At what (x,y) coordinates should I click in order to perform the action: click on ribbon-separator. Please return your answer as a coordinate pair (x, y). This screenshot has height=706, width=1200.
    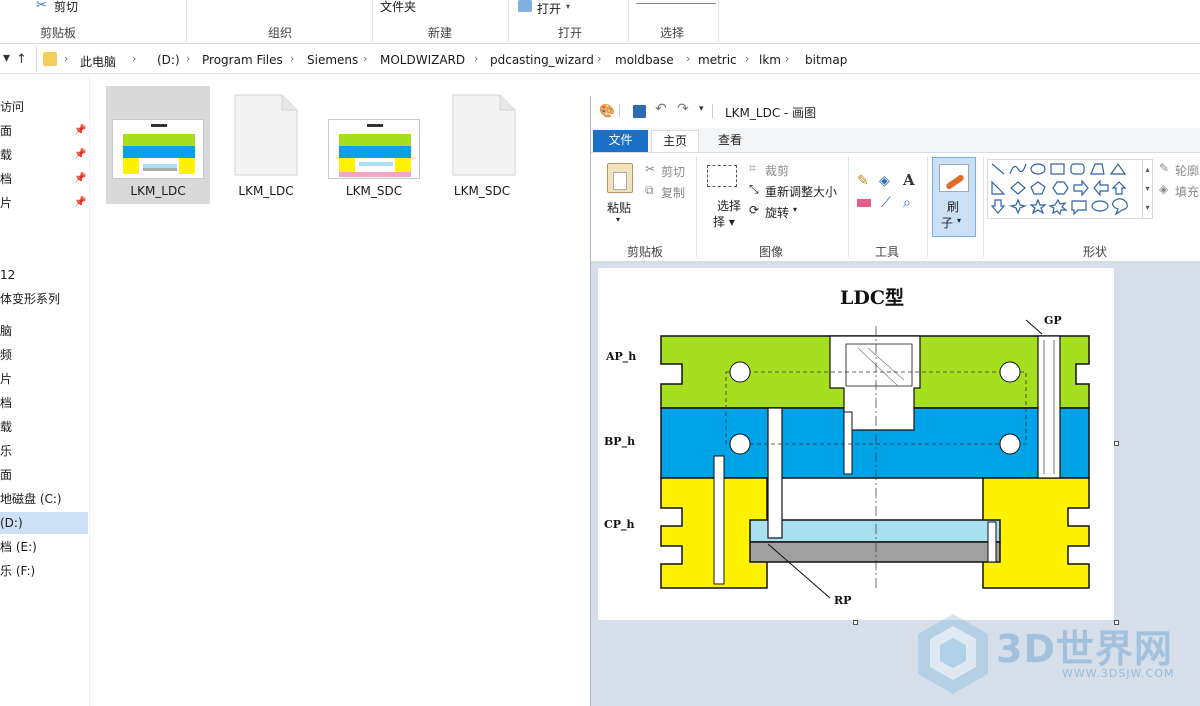
    Looking at the image, I should click on (927, 207).